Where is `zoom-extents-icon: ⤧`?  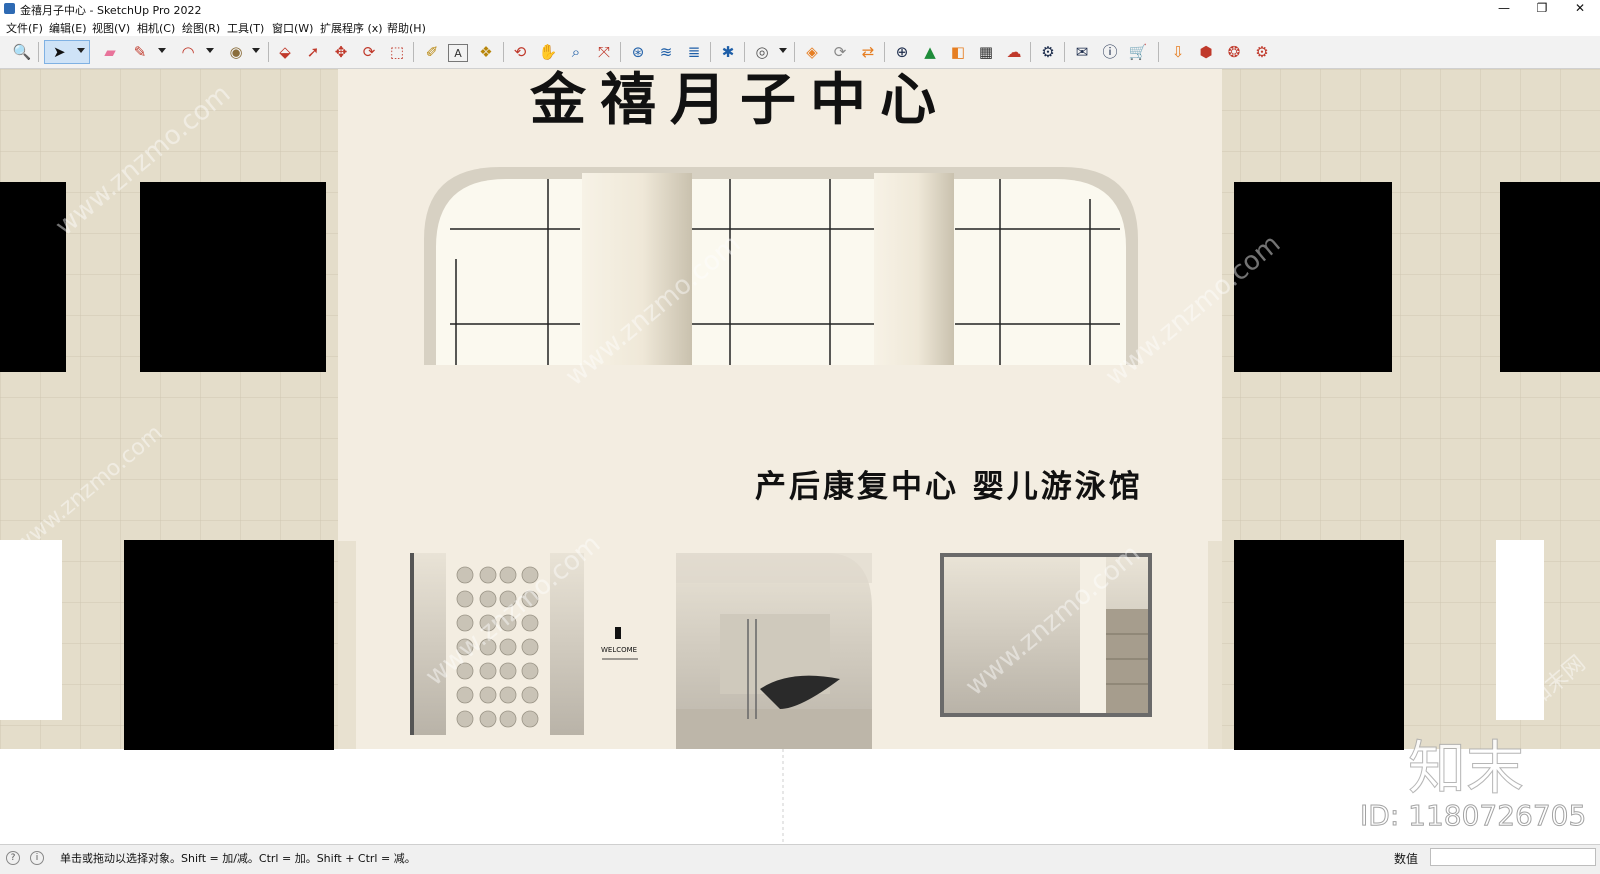 zoom-extents-icon: ⤧ is located at coordinates (604, 52).